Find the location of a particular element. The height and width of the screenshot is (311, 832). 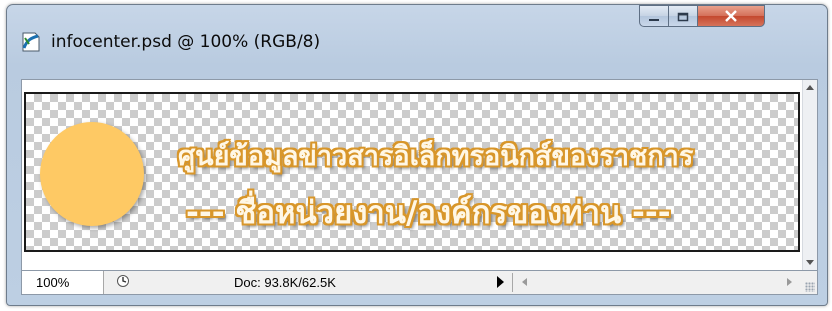

maximize-button is located at coordinates (683, 16).